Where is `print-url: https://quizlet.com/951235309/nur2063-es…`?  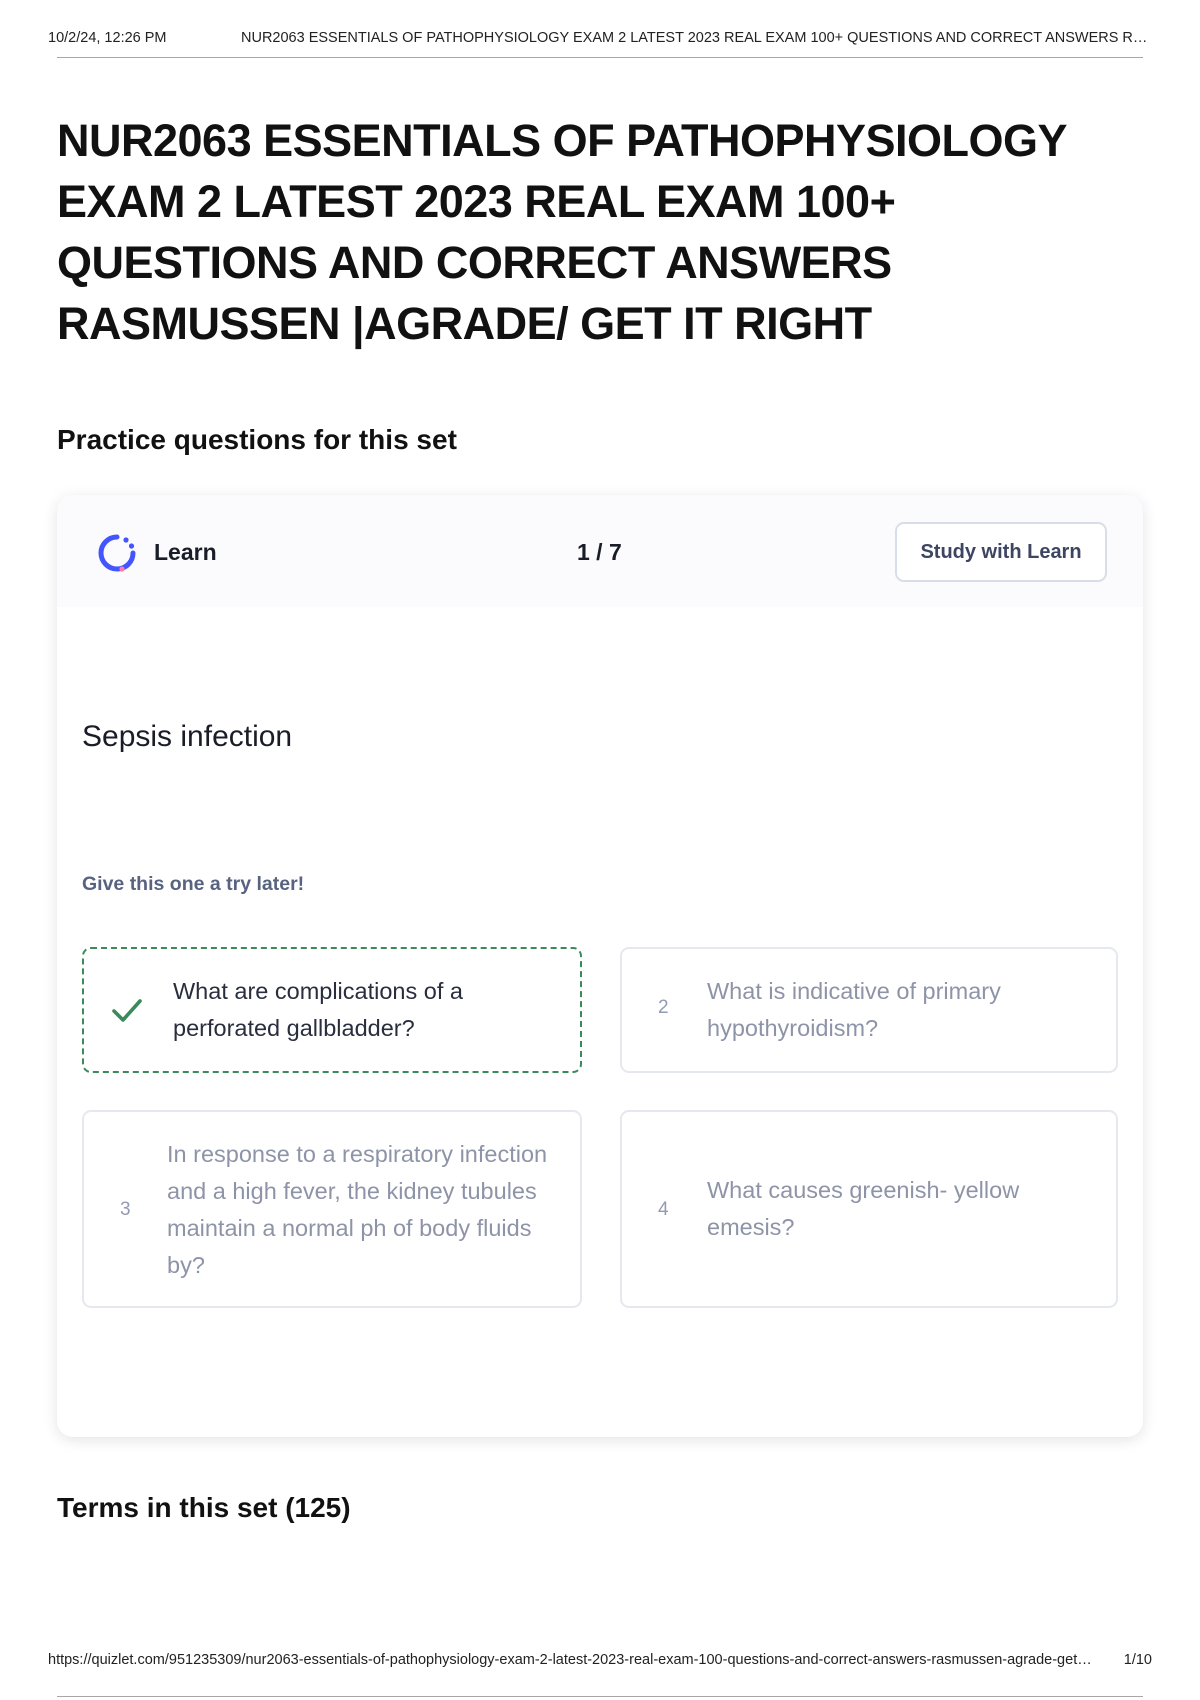
print-url: https://quizlet.com/951235309/nur2063-es… is located at coordinates (571, 1660).